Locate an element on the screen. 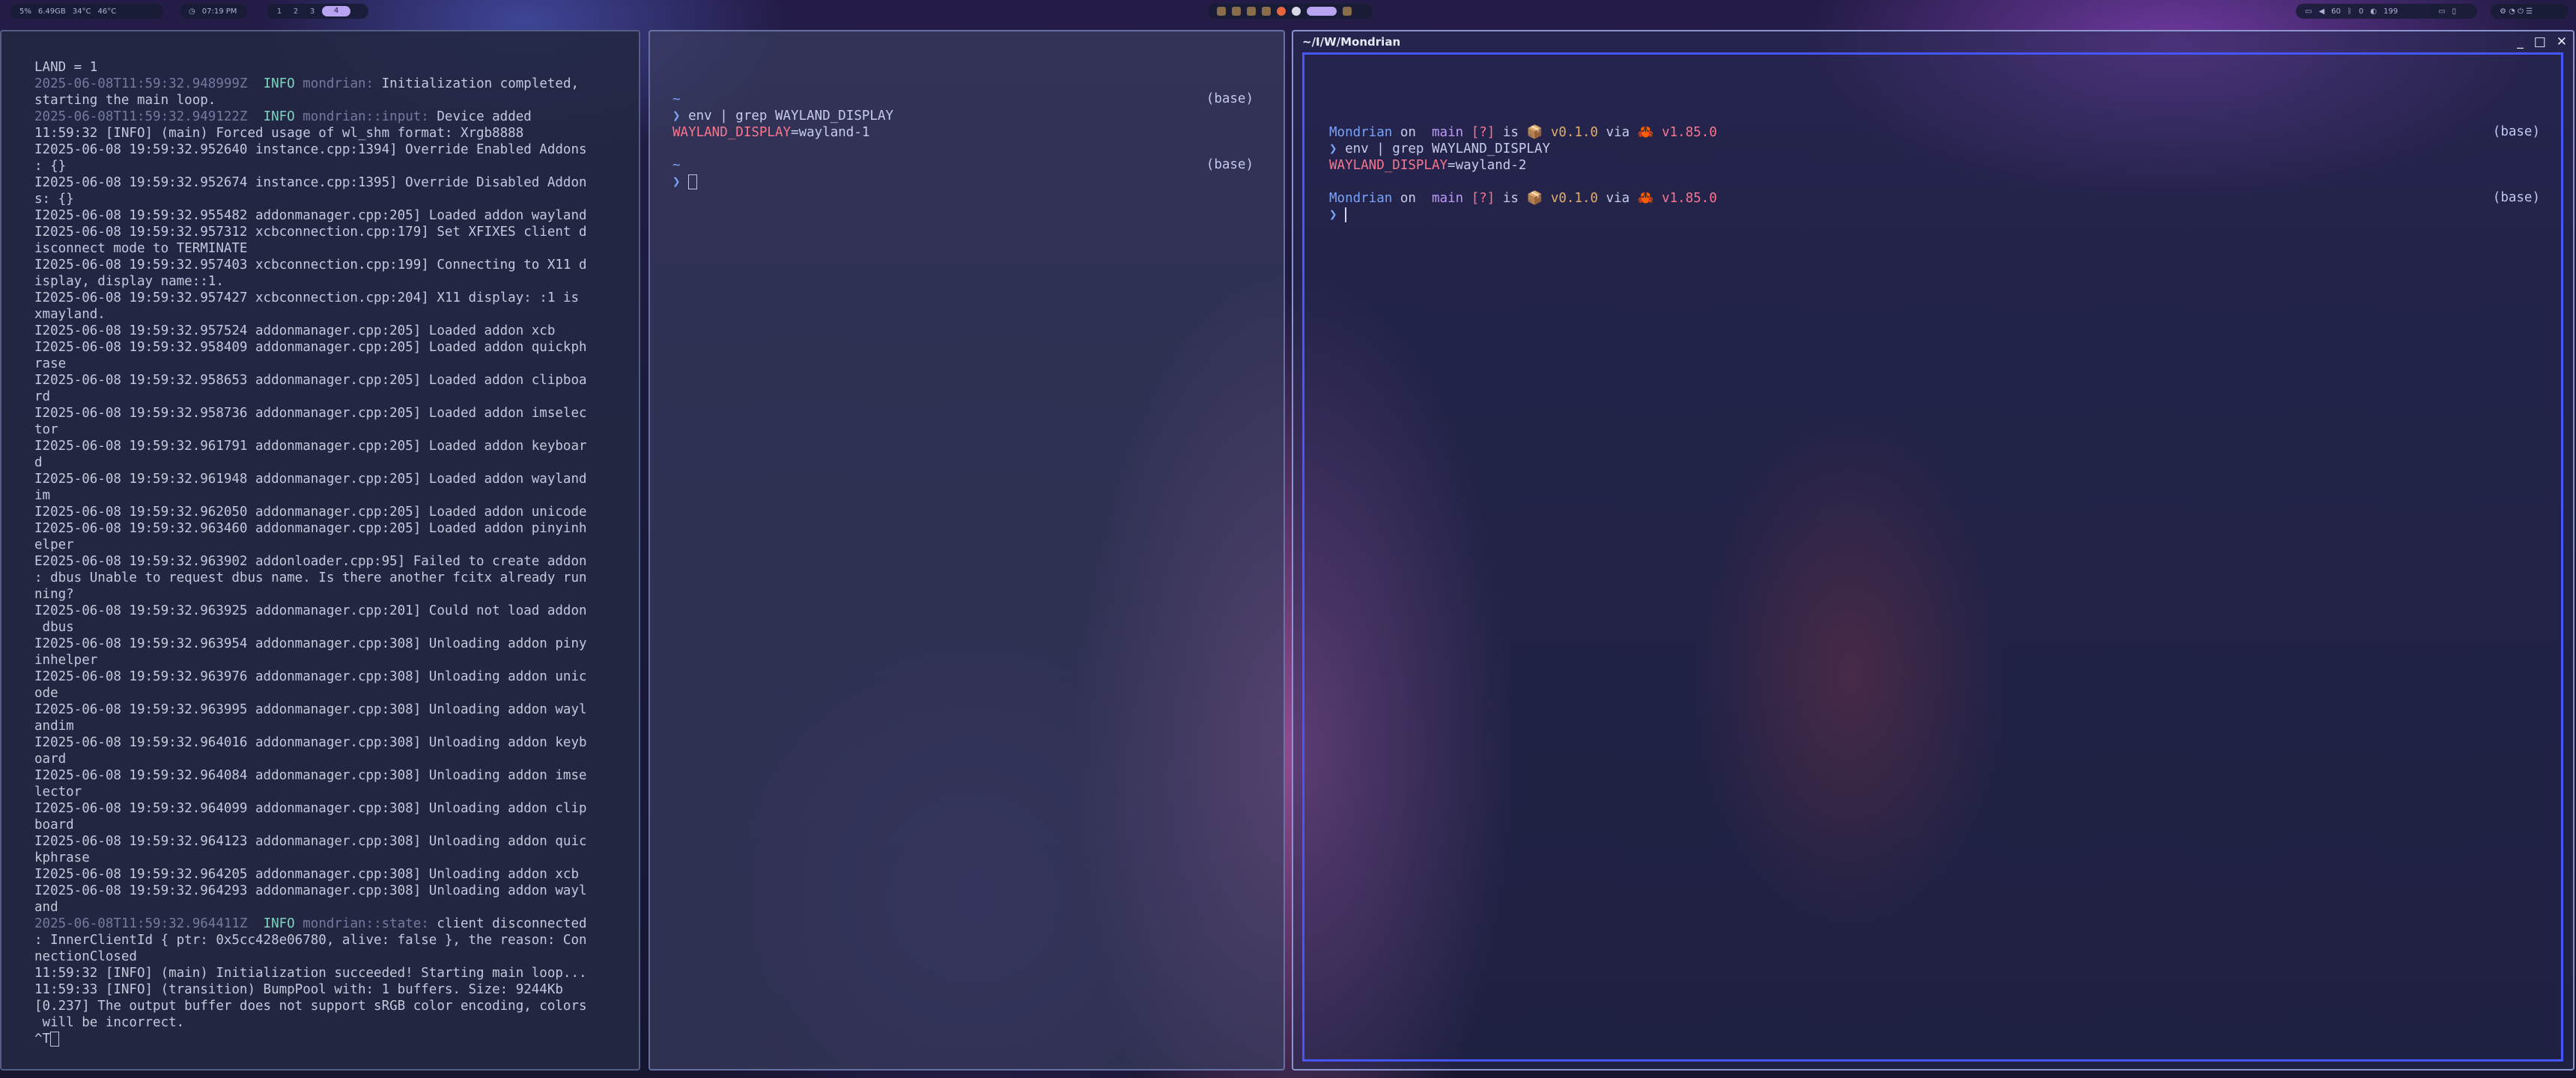 The image size is (2576, 1078). prompt-is: is is located at coordinates (1510, 198).